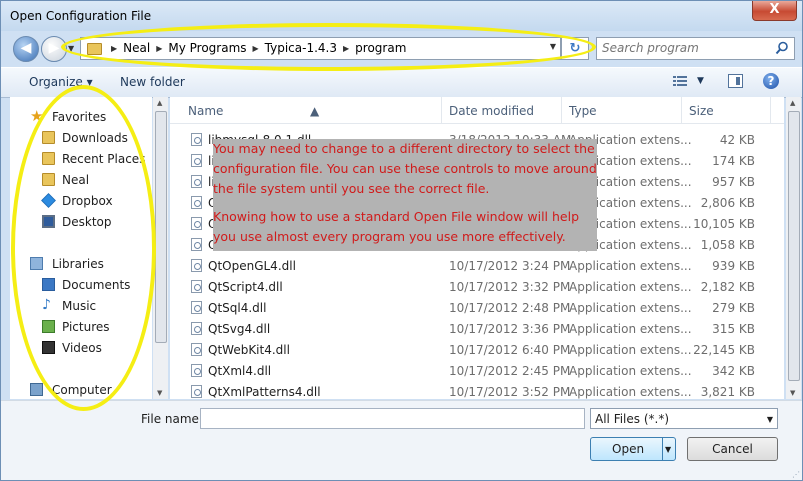  Describe the element at coordinates (491, 111) in the screenshot. I see `column-header-date: Date modified` at that location.